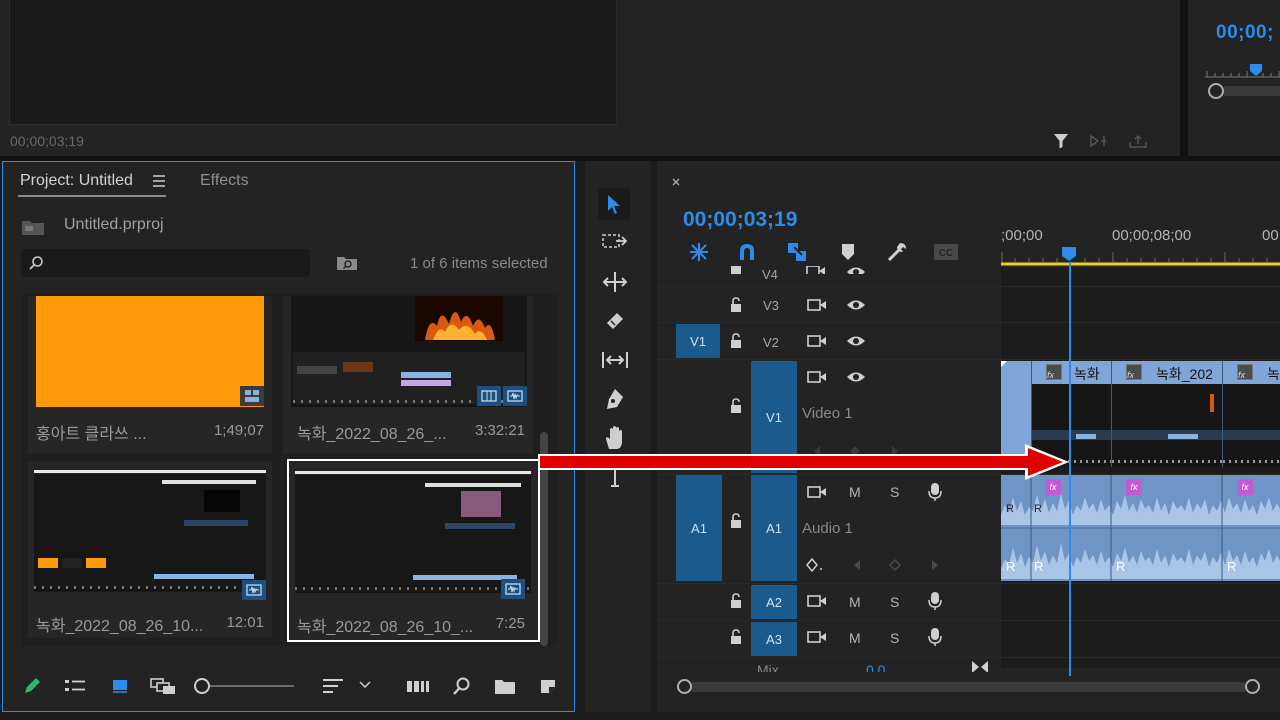 This screenshot has width=1280, height=720. What do you see at coordinates (548, 686) in the screenshot?
I see `new-item-icon` at bounding box center [548, 686].